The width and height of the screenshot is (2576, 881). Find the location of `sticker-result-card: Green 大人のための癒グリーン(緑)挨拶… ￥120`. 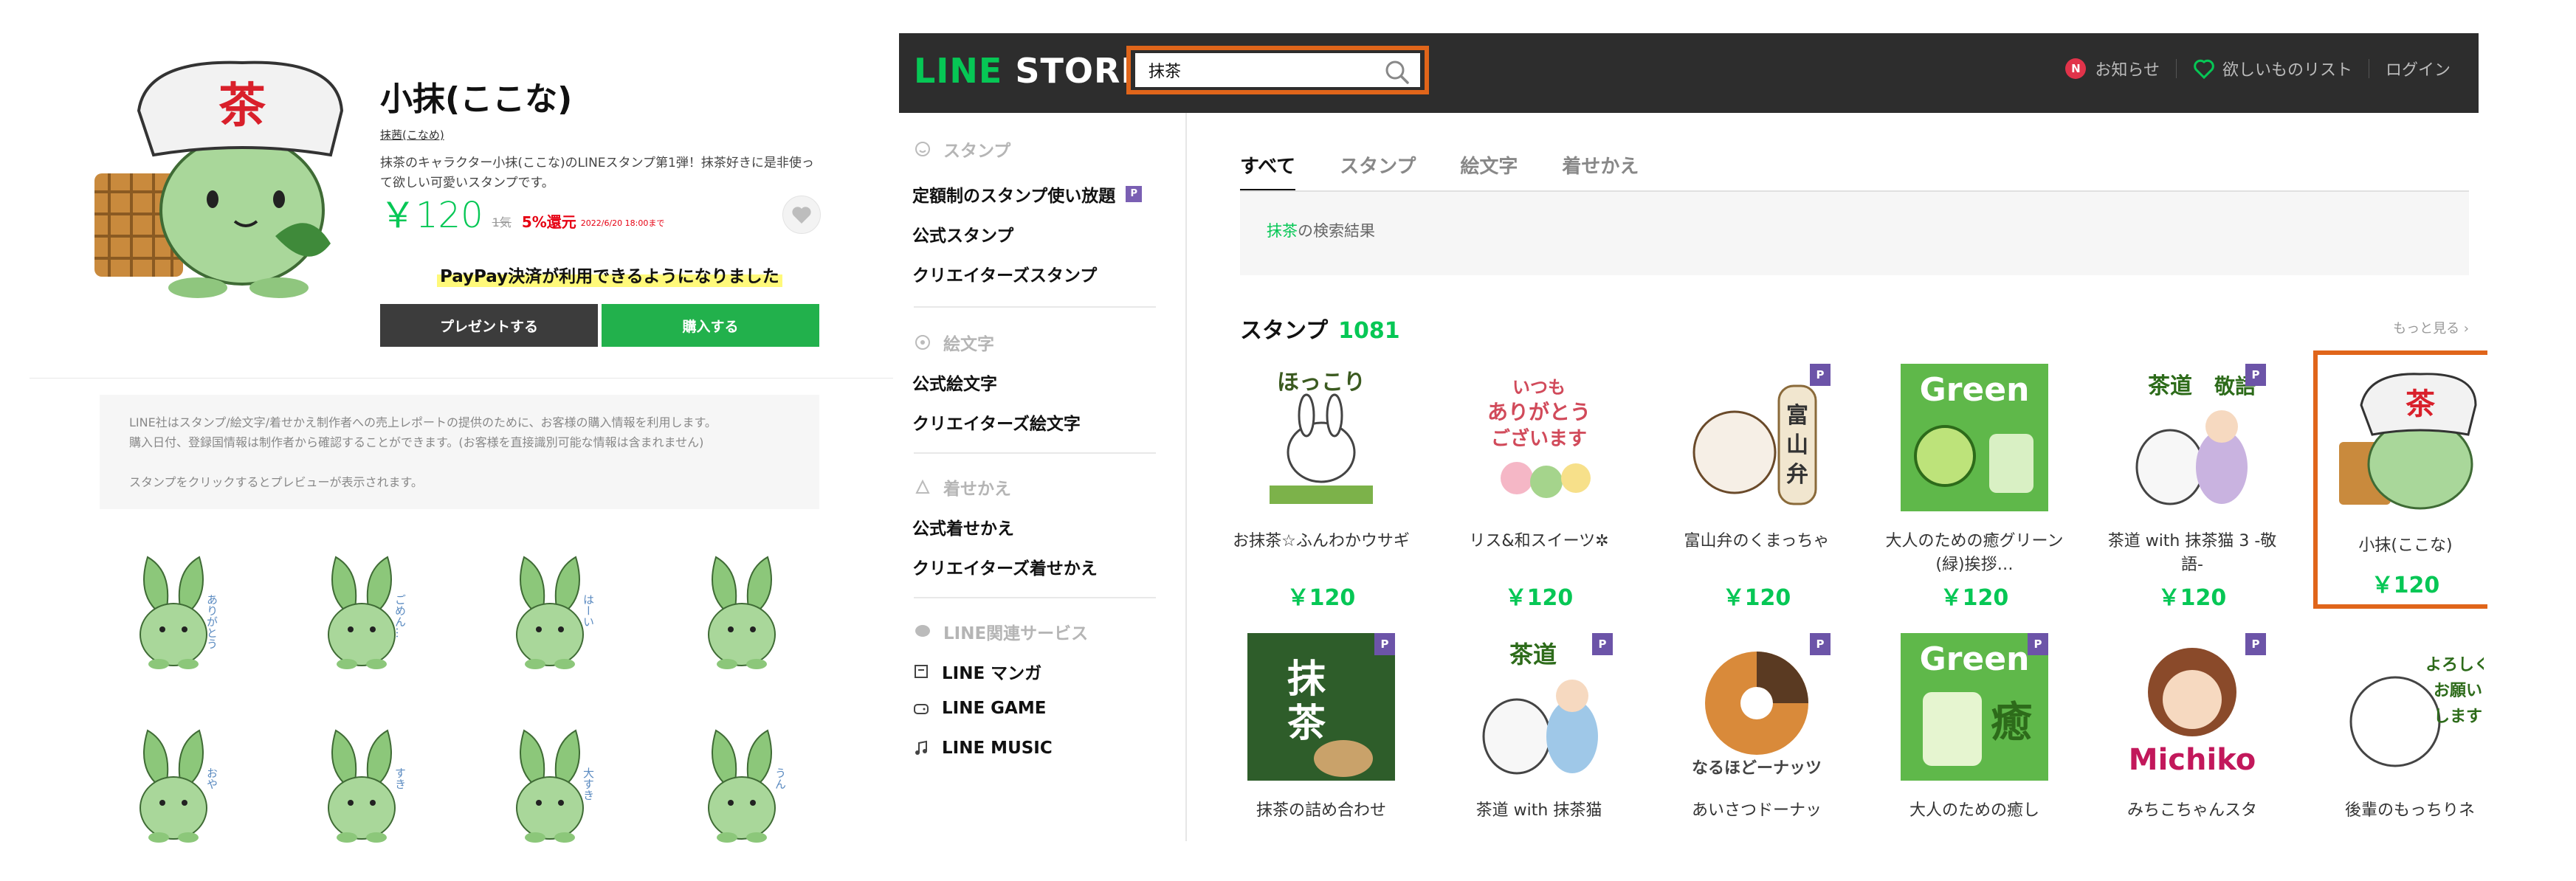

sticker-result-card: Green 大人のための癒グリーン(緑)挨拶… ￥120 is located at coordinates (1975, 493).